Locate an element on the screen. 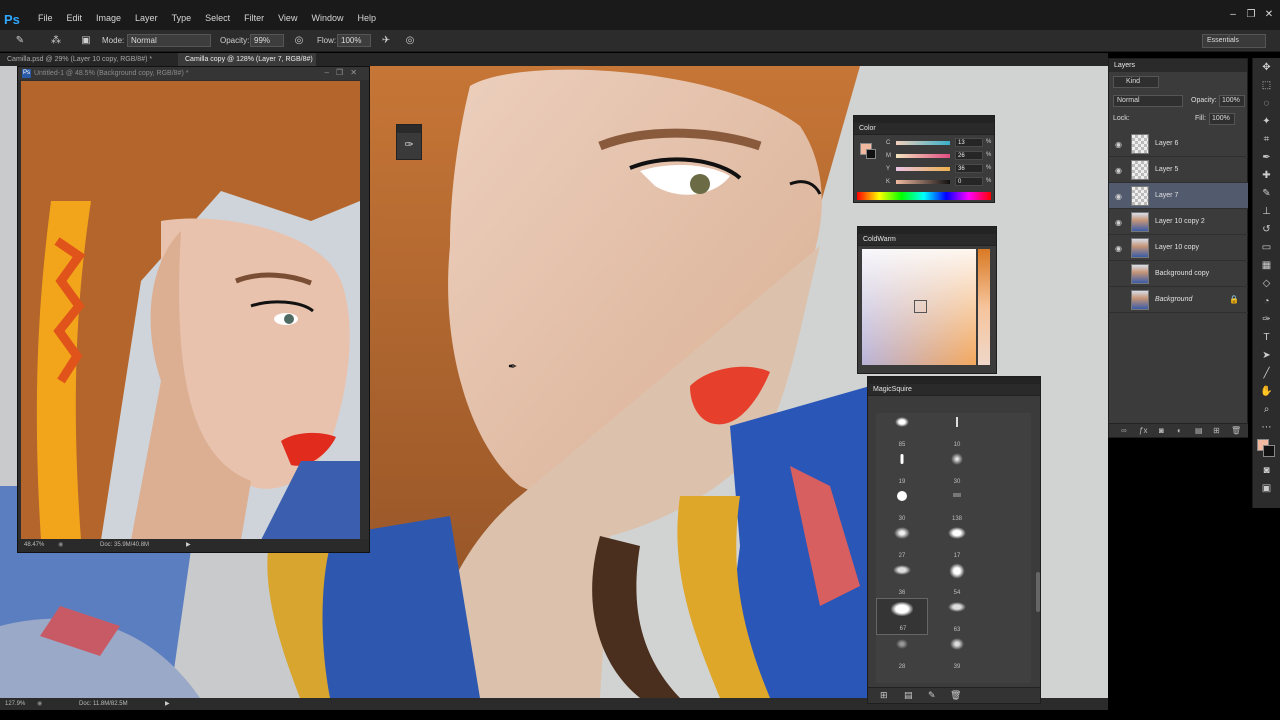  channel-y-slider is located at coordinates (923, 169).